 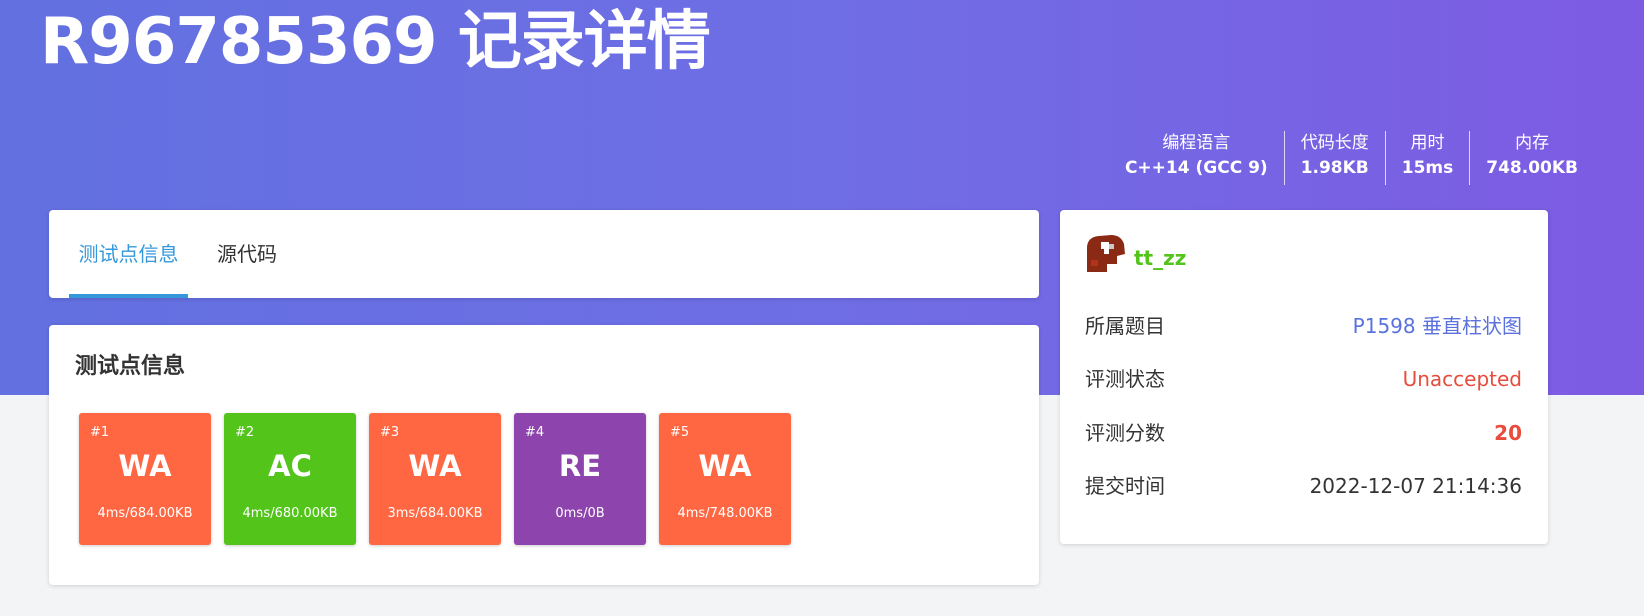 What do you see at coordinates (1303, 433) in the screenshot?
I see `info-row-score: 评测分数 20` at bounding box center [1303, 433].